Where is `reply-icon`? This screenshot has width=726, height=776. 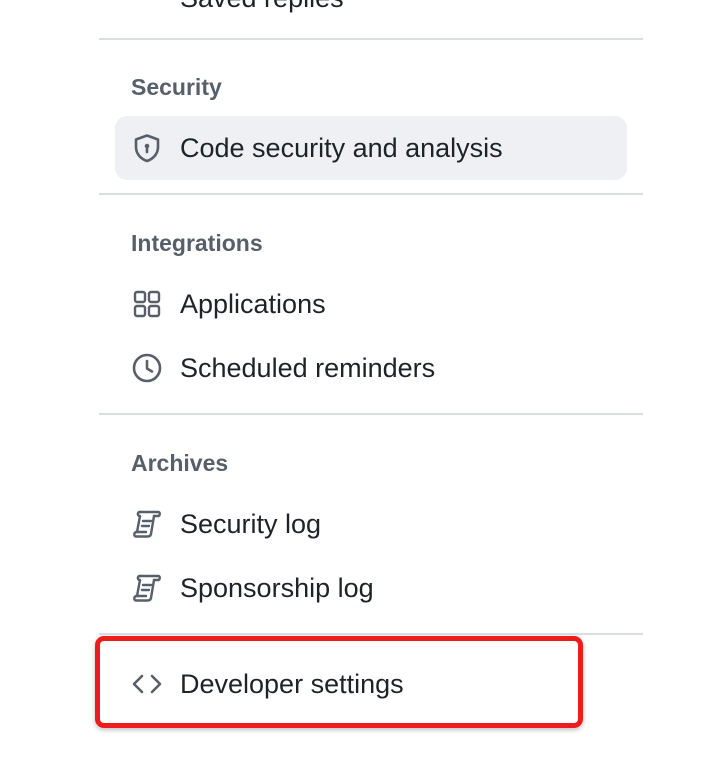 reply-icon is located at coordinates (147, 7).